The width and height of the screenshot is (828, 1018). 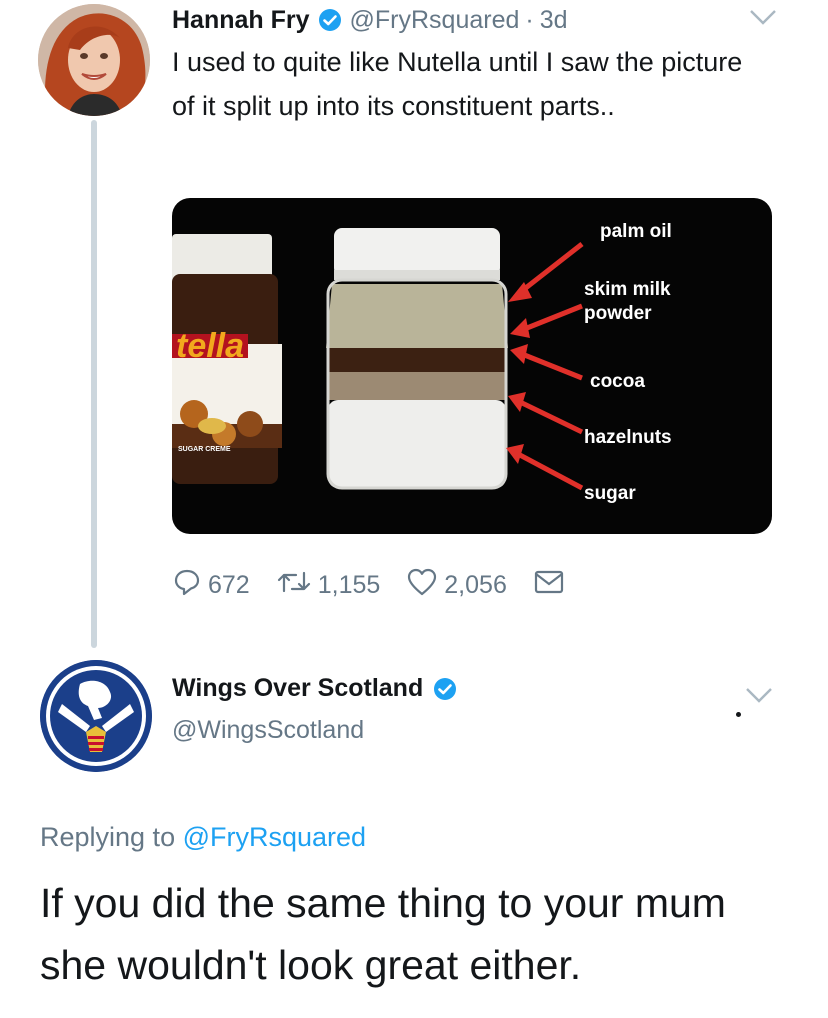 I want to click on verified-badge-icon, so click(x=330, y=20).